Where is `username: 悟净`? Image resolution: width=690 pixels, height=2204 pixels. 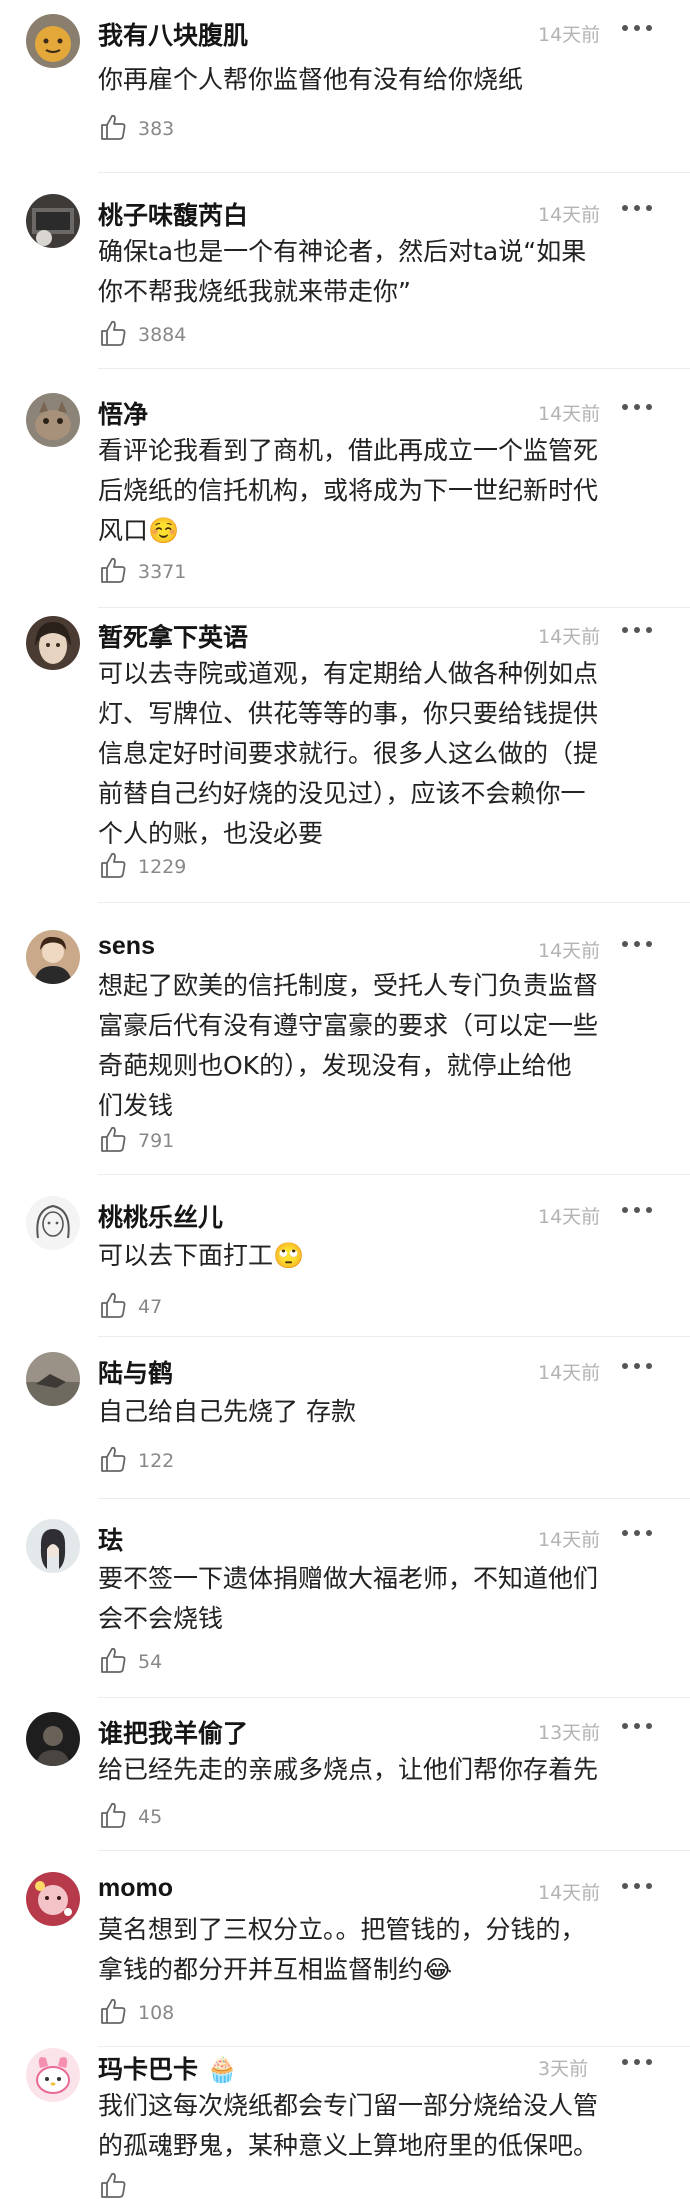 username: 悟净 is located at coordinates (123, 413).